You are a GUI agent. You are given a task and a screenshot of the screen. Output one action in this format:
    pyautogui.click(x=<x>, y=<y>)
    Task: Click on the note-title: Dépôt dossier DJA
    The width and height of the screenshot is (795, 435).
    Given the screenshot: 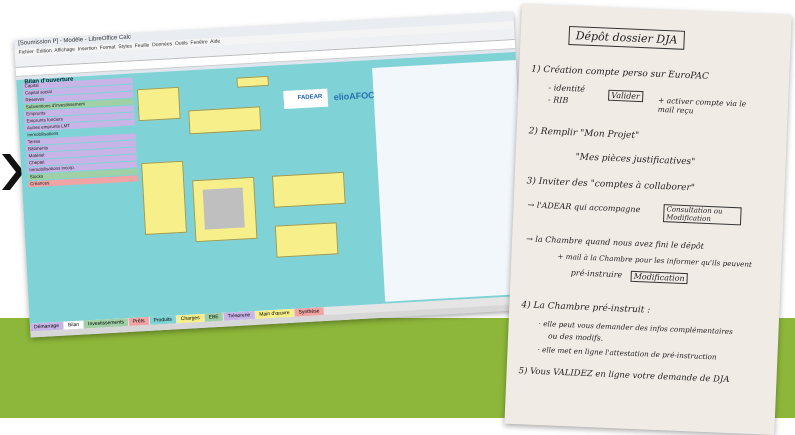 What is the action you would take?
    pyautogui.click(x=626, y=37)
    